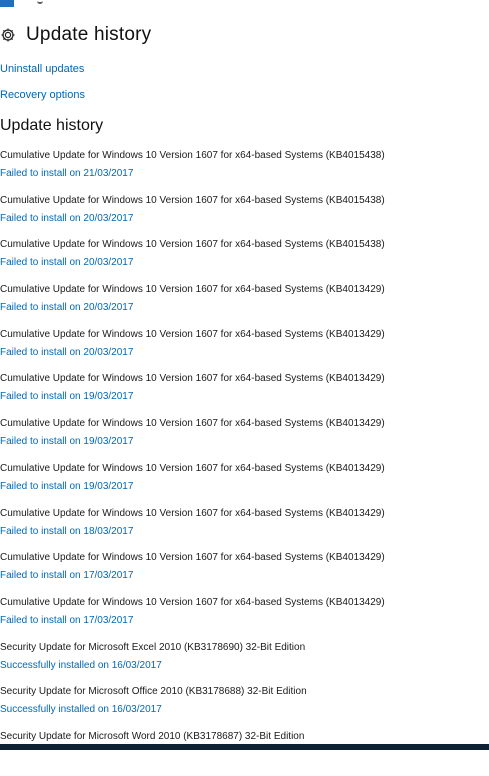 The image size is (489, 776). What do you see at coordinates (244, 747) in the screenshot?
I see `taskbar-edge` at bounding box center [244, 747].